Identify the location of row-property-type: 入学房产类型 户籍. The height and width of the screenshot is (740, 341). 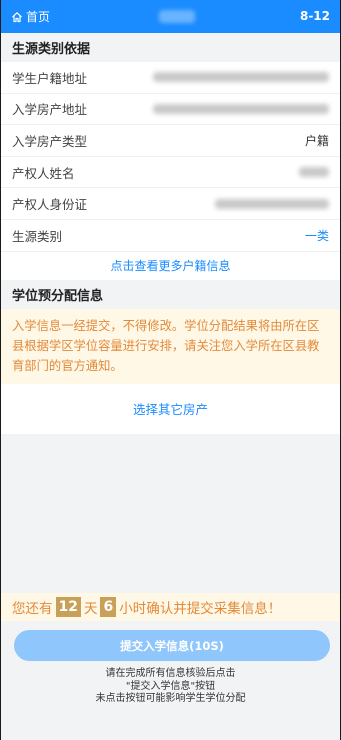
(170, 141).